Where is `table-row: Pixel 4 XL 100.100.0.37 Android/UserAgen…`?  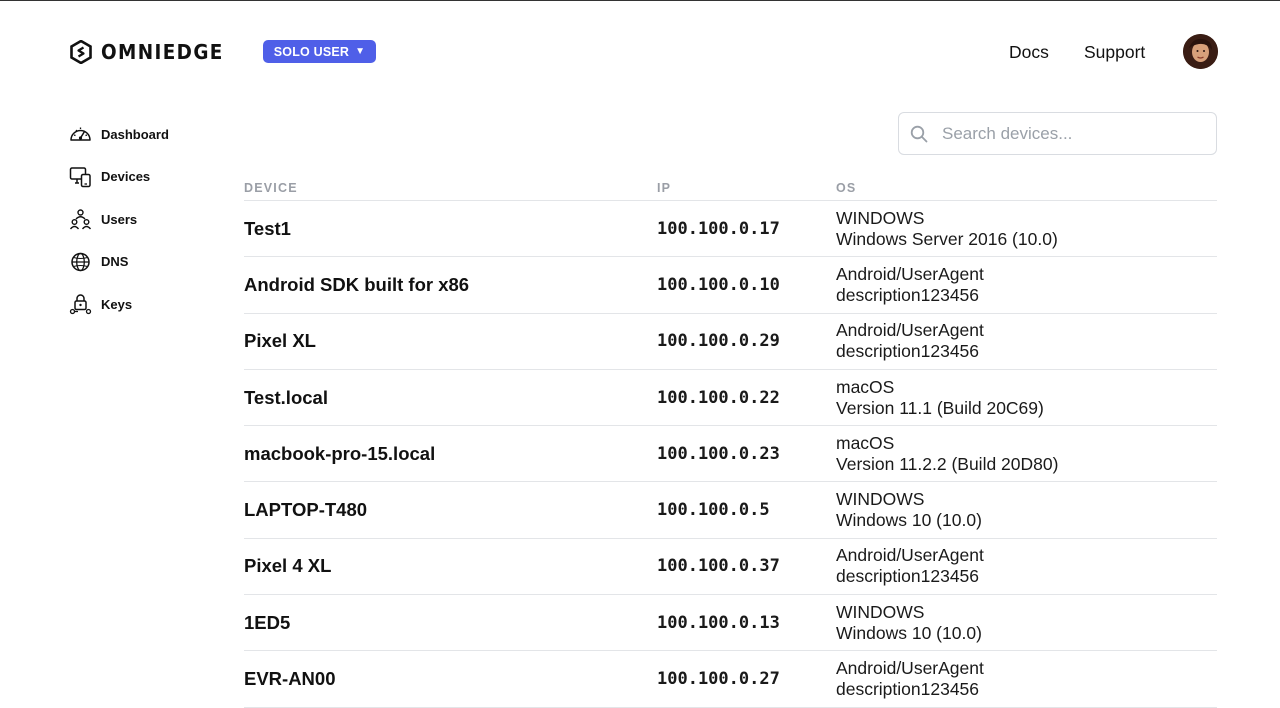
table-row: Pixel 4 XL 100.100.0.37 Android/UserAgen… is located at coordinates (730, 567).